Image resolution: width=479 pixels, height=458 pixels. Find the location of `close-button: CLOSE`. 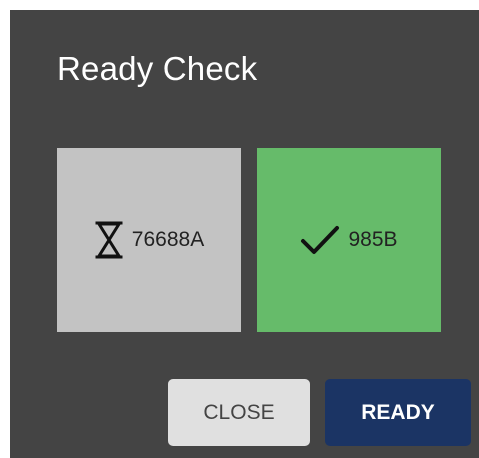

close-button: CLOSE is located at coordinates (239, 412).